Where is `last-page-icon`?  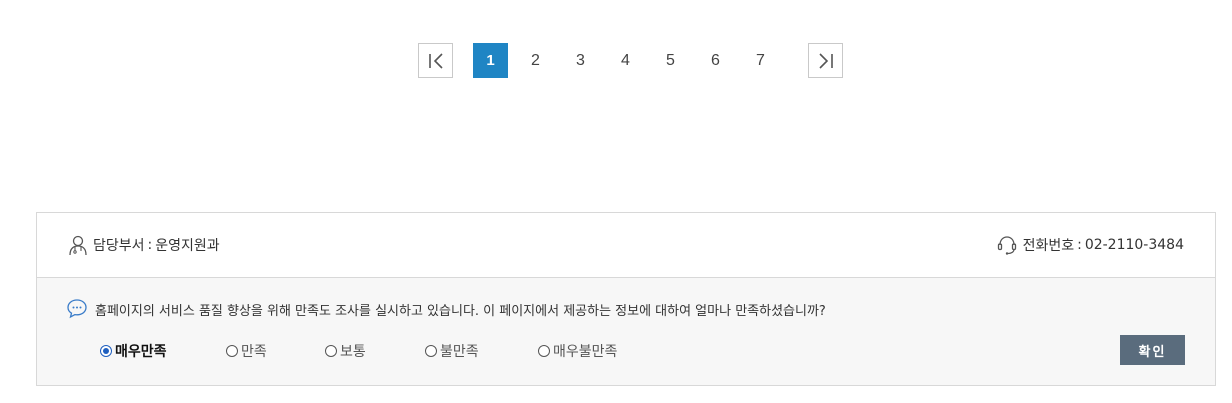
last-page-icon is located at coordinates (825, 60).